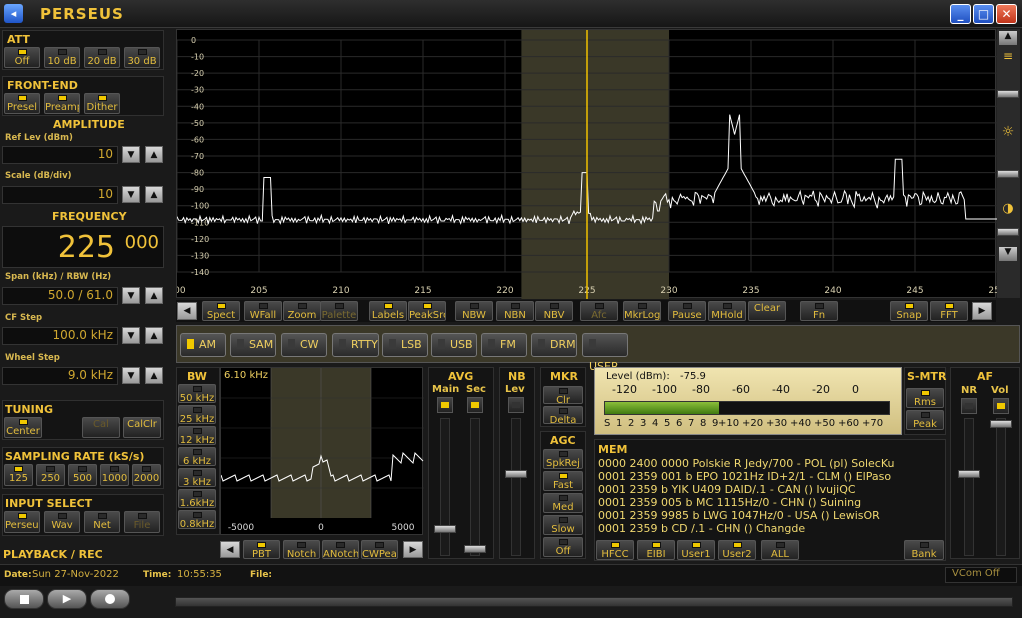  What do you see at coordinates (780, 550) in the screenshot?
I see `mem-all-button: ALL` at bounding box center [780, 550].